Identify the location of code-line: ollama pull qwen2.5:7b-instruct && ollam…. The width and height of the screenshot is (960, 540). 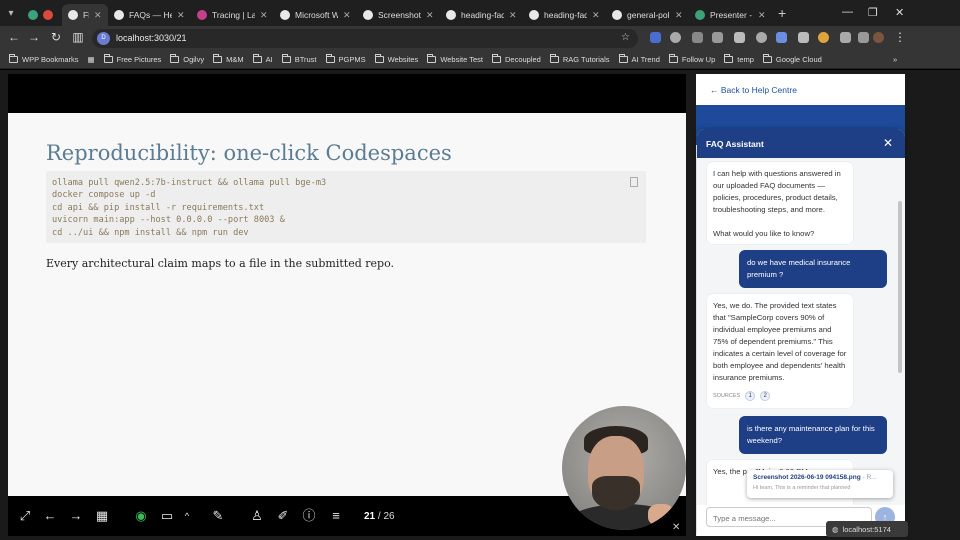
(189, 183).